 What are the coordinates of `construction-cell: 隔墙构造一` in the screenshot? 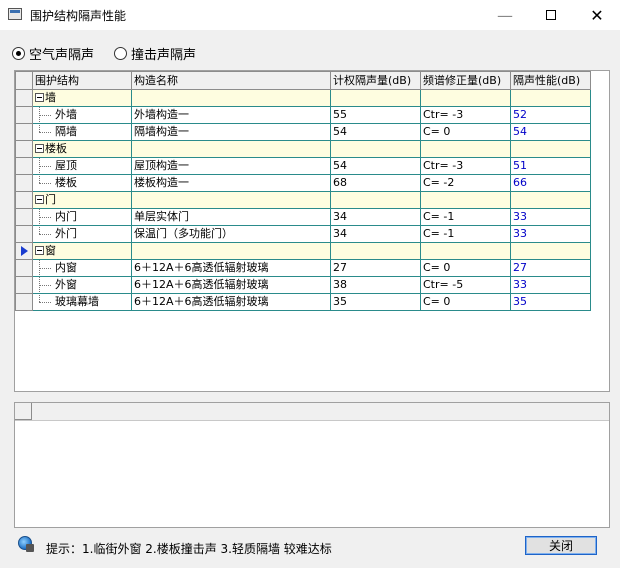 It's located at (231, 132).